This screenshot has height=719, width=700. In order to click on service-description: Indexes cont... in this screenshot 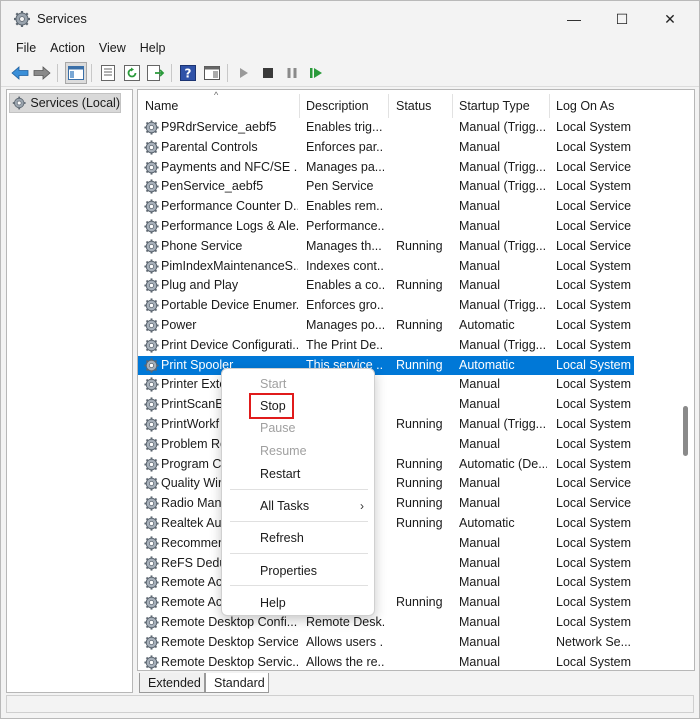, I will do `click(345, 265)`.